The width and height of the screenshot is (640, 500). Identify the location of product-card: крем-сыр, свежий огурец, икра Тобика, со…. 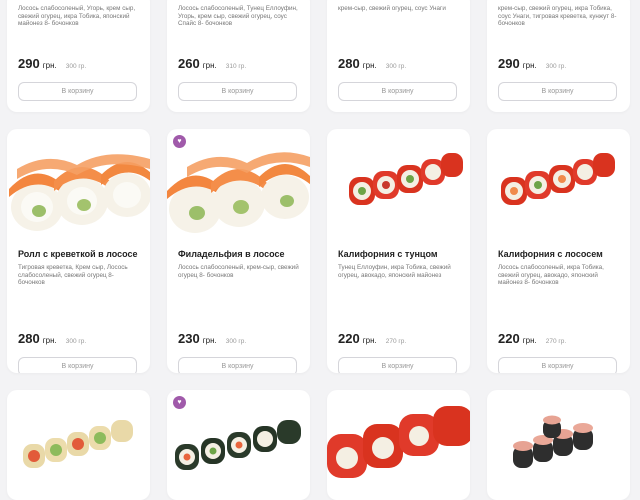
(558, 56).